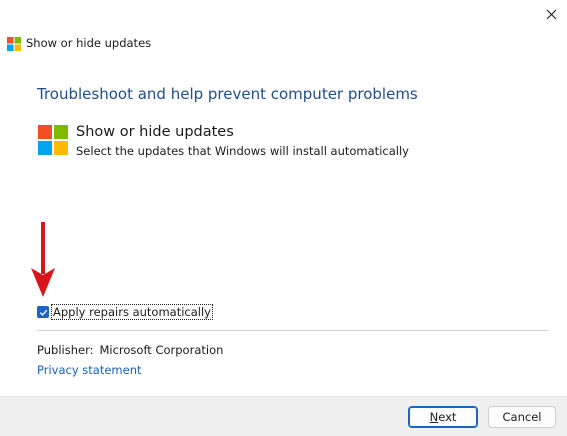 The image size is (567, 436). Describe the element at coordinates (132, 312) in the screenshot. I see `apply-repairs-label: Apply repairs automatically` at that location.